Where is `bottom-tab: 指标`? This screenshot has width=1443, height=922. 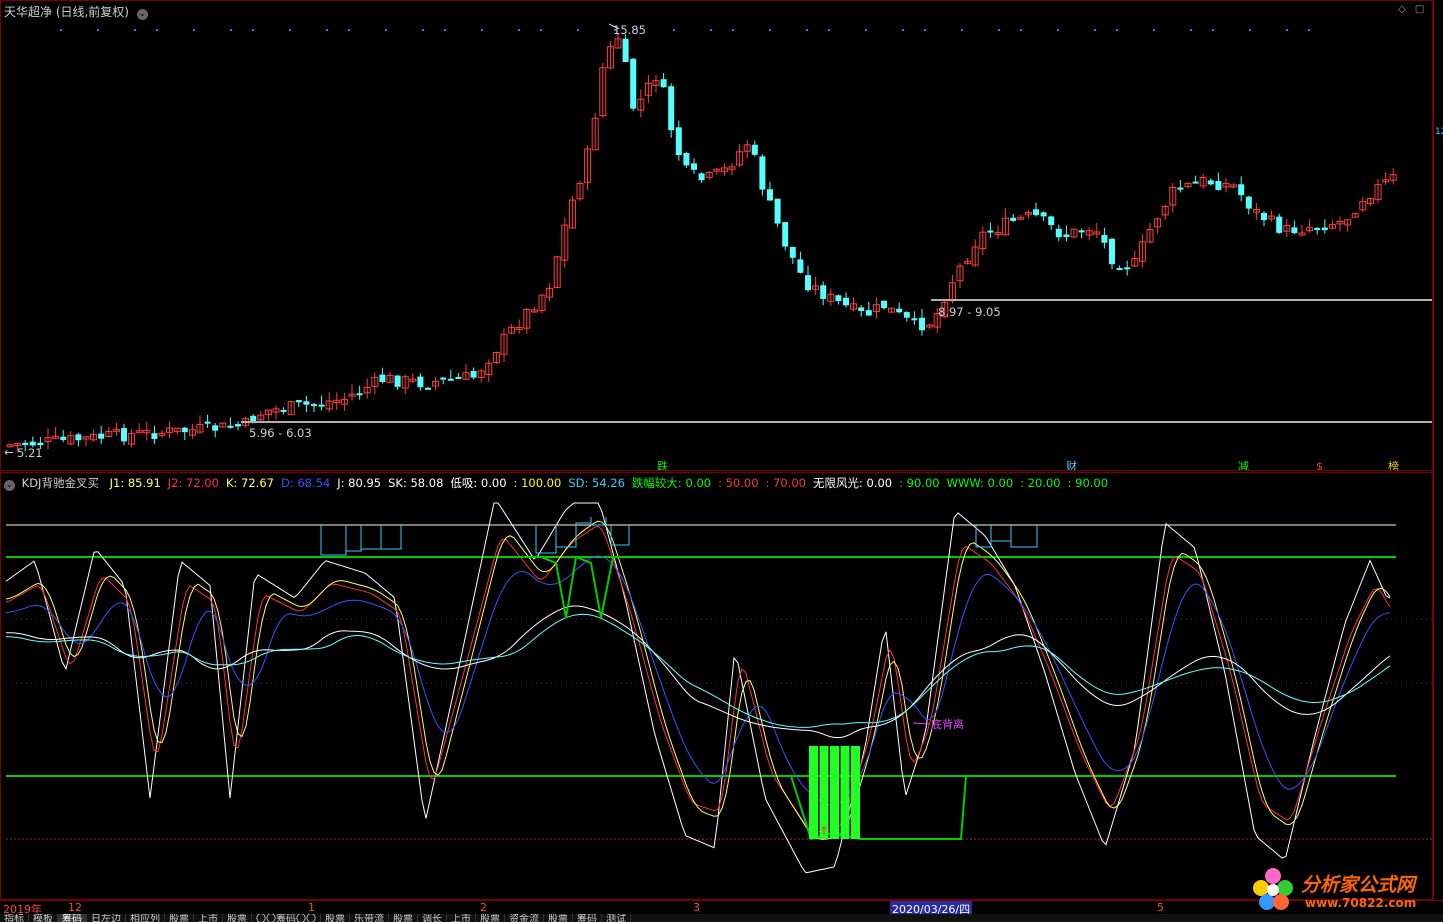 bottom-tab: 指标 is located at coordinates (14, 918).